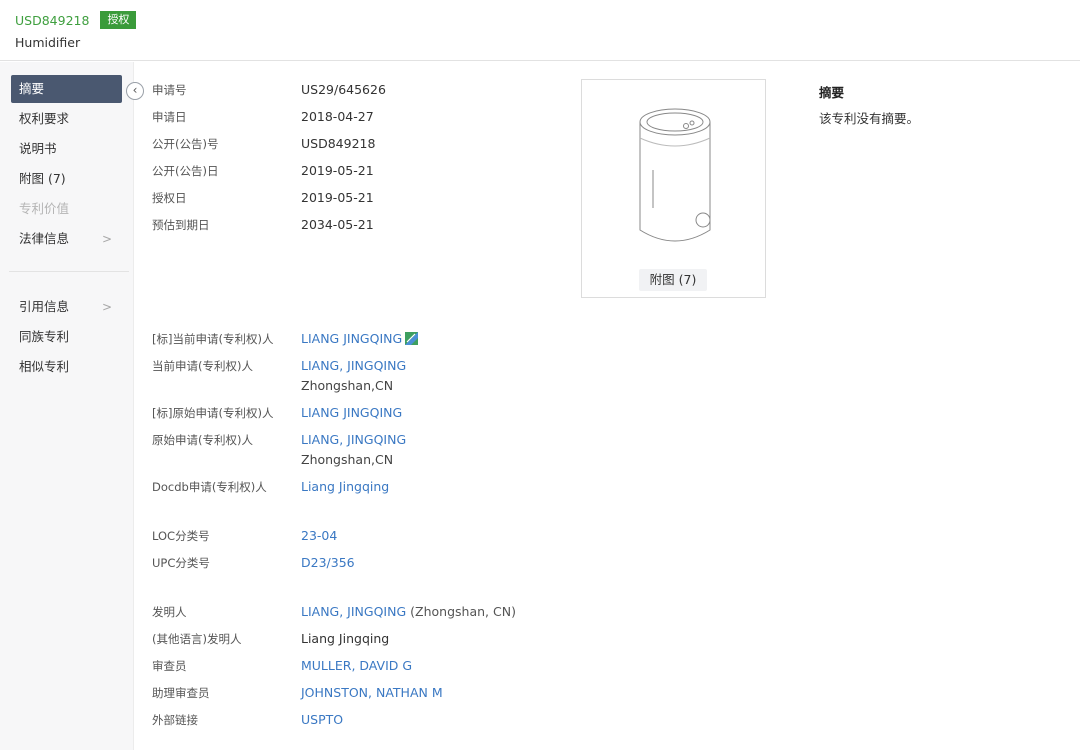  I want to click on field-label: 预估到期日, so click(181, 225).